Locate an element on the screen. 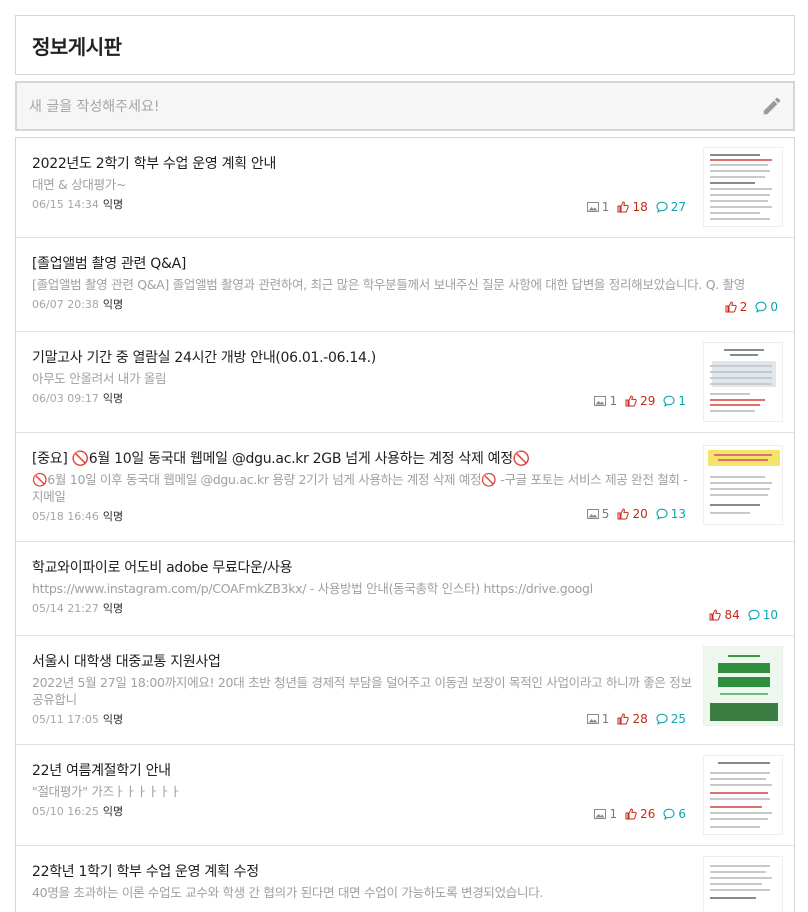  post-title: 22학년 1학기 학부 수업 운영 계획 수정 is located at coordinates (145, 872).